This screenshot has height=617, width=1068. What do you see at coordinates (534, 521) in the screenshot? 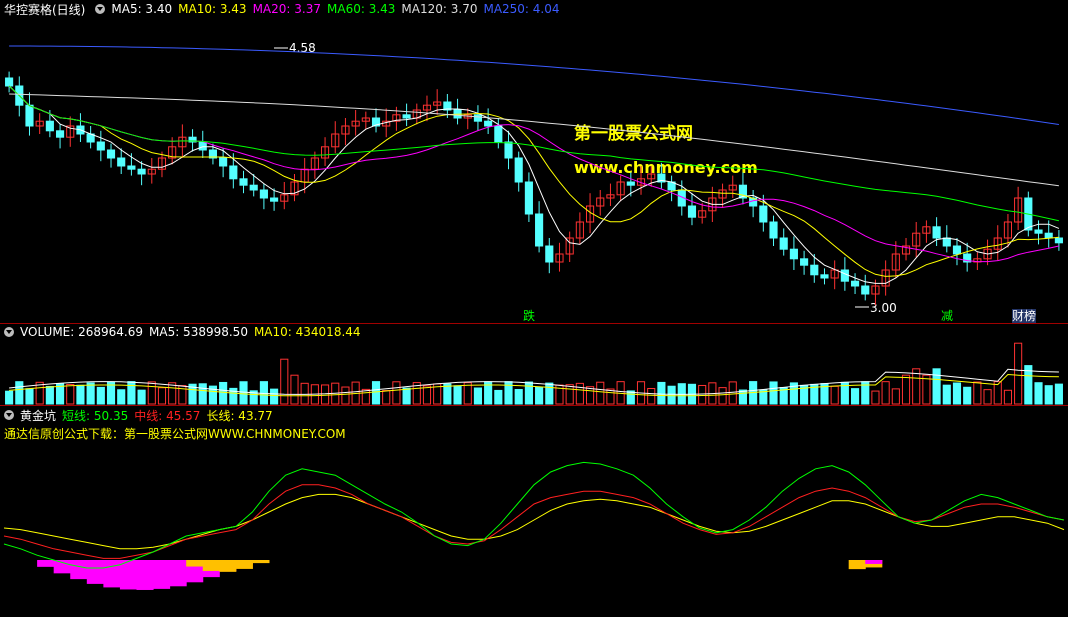
I see `long-line` at bounding box center [534, 521].